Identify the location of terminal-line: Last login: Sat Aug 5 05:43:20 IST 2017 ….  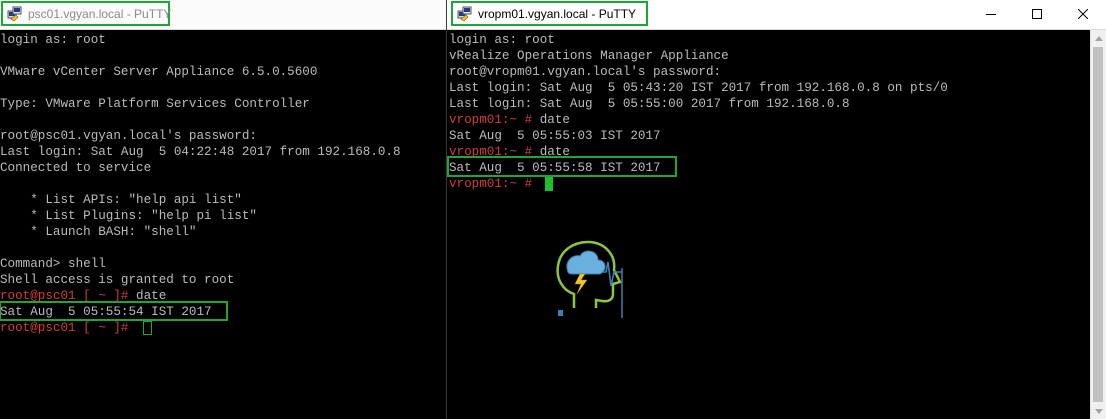
(698, 88).